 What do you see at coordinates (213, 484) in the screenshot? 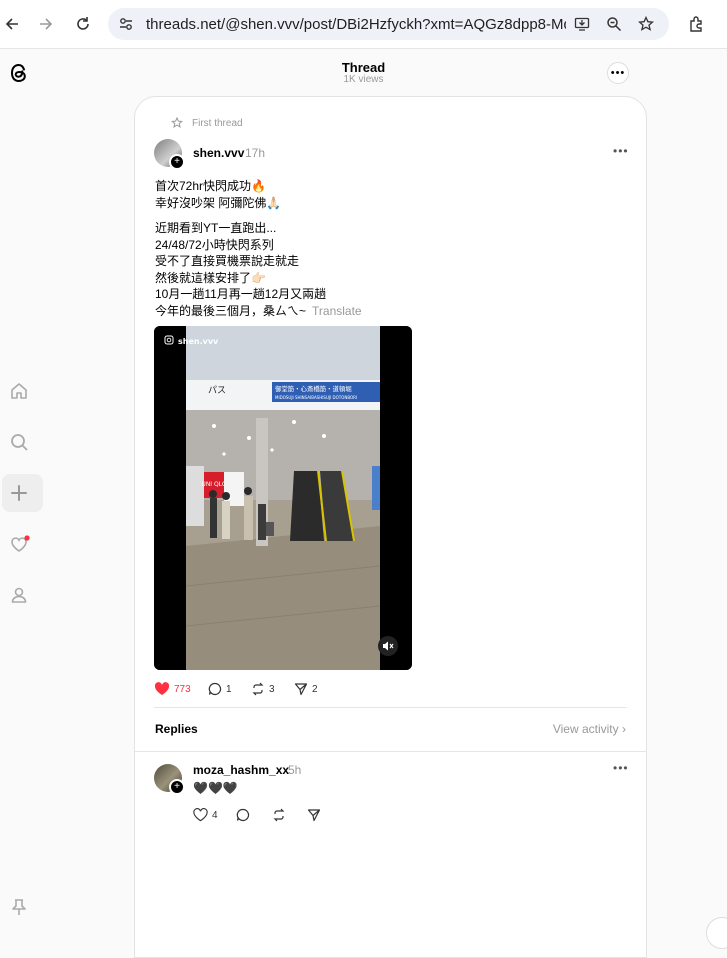
I see `store-sign-text: UNI QLO` at bounding box center [213, 484].